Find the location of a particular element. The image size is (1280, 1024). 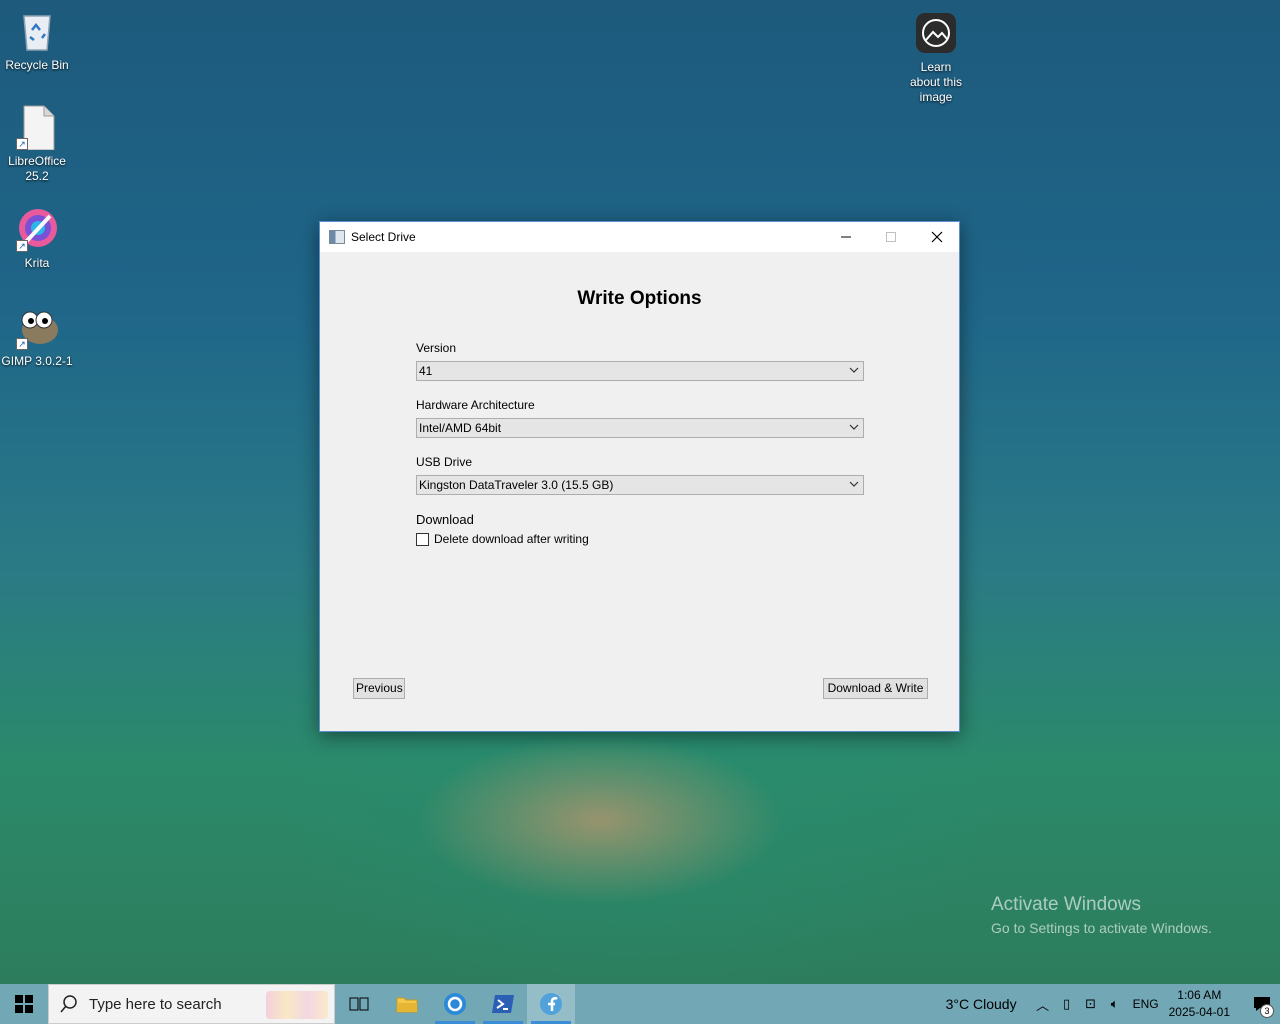

search-icon is located at coordinates (68, 1004).